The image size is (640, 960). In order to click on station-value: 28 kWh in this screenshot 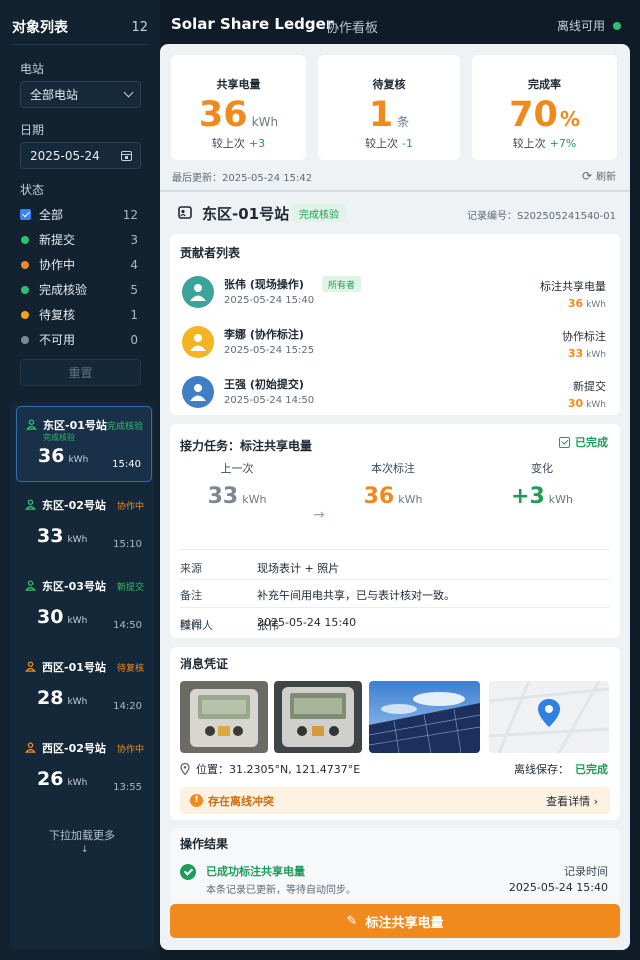, I will do `click(62, 698)`.